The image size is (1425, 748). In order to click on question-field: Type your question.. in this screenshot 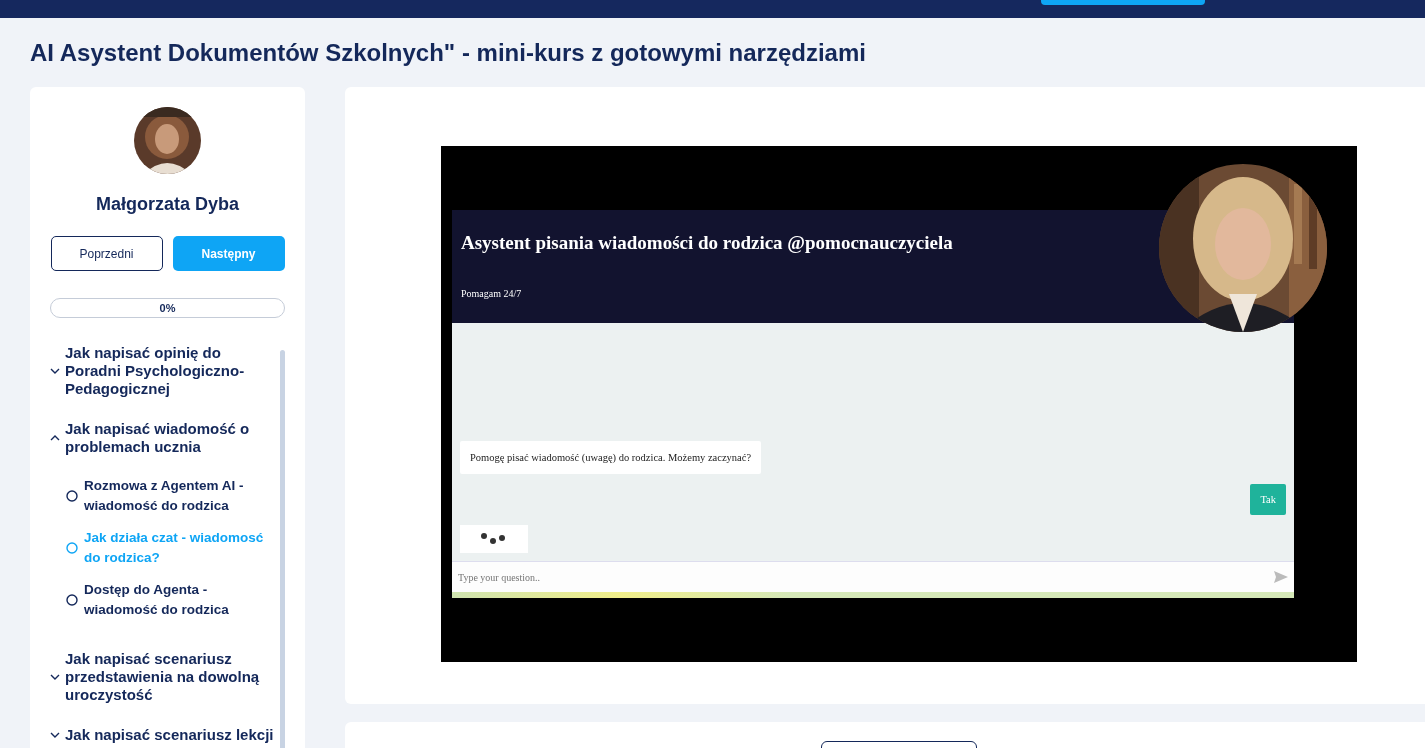, I will do `click(873, 576)`.